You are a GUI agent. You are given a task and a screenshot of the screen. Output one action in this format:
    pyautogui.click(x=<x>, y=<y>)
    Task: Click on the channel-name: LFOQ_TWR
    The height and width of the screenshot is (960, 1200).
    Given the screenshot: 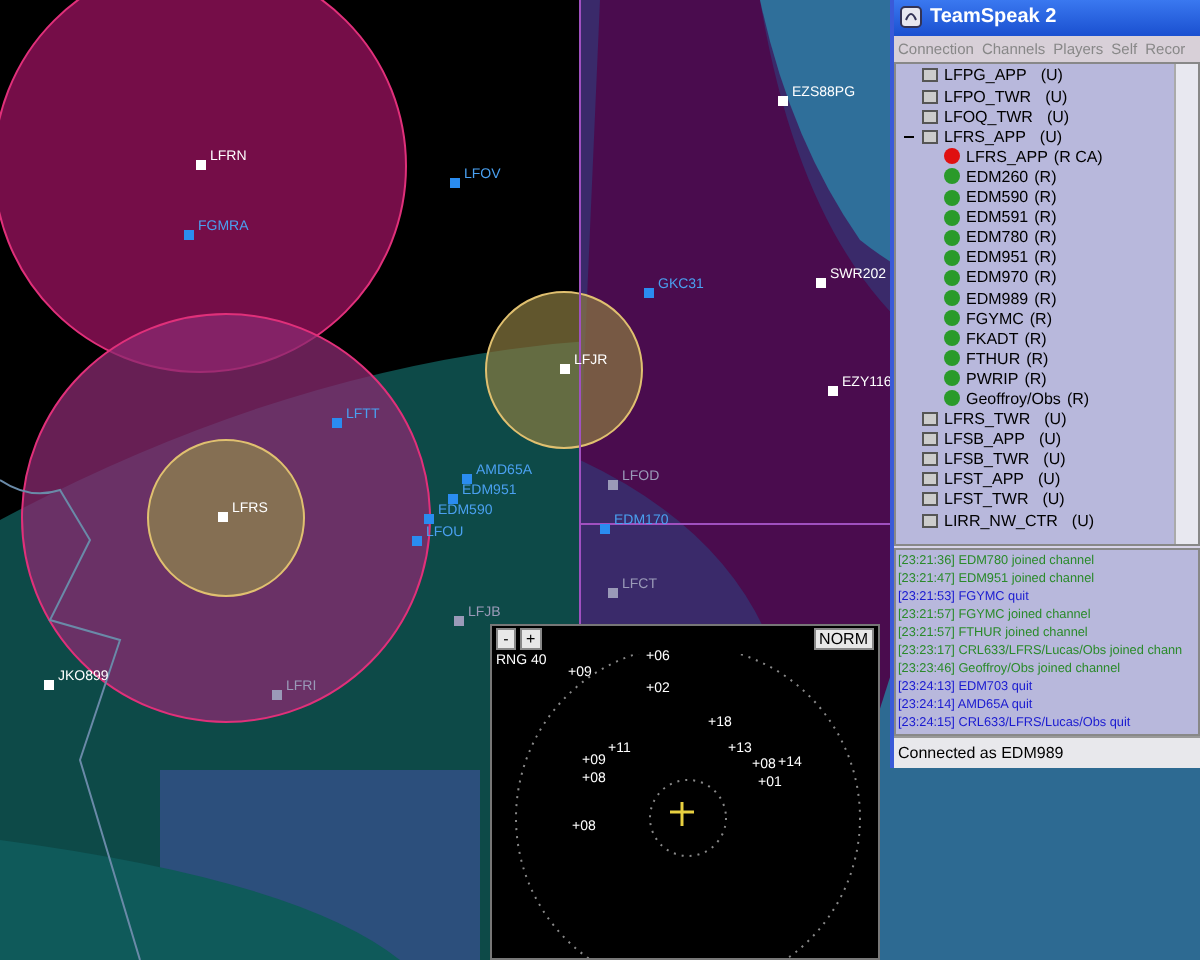 What is the action you would take?
    pyautogui.click(x=988, y=116)
    